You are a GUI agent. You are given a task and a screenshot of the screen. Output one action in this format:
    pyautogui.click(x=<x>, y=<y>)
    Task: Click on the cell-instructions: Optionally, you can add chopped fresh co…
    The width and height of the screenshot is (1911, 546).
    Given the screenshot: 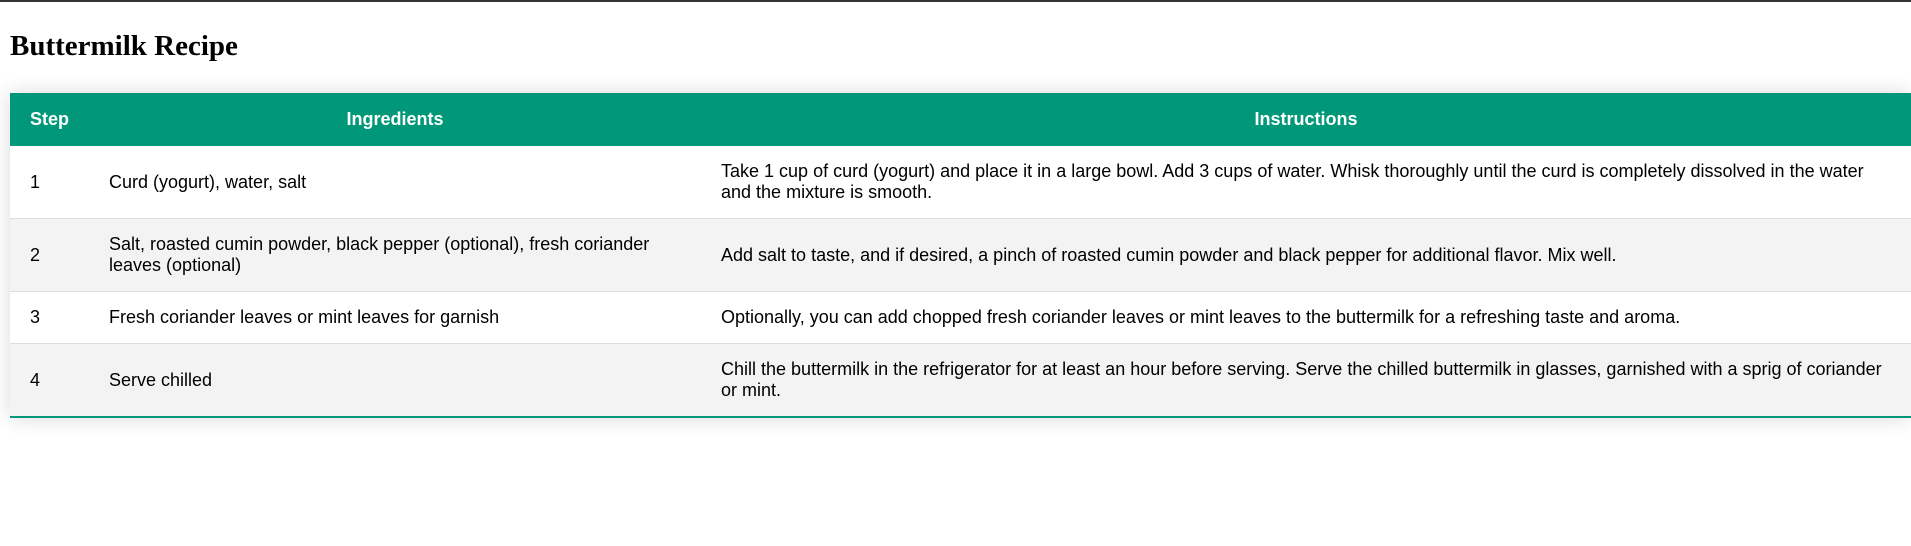 What is the action you would take?
    pyautogui.click(x=1306, y=317)
    